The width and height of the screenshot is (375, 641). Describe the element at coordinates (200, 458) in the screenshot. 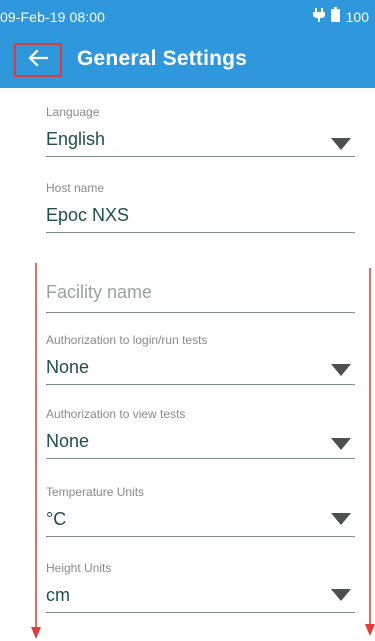

I see `auth-view-underline` at that location.